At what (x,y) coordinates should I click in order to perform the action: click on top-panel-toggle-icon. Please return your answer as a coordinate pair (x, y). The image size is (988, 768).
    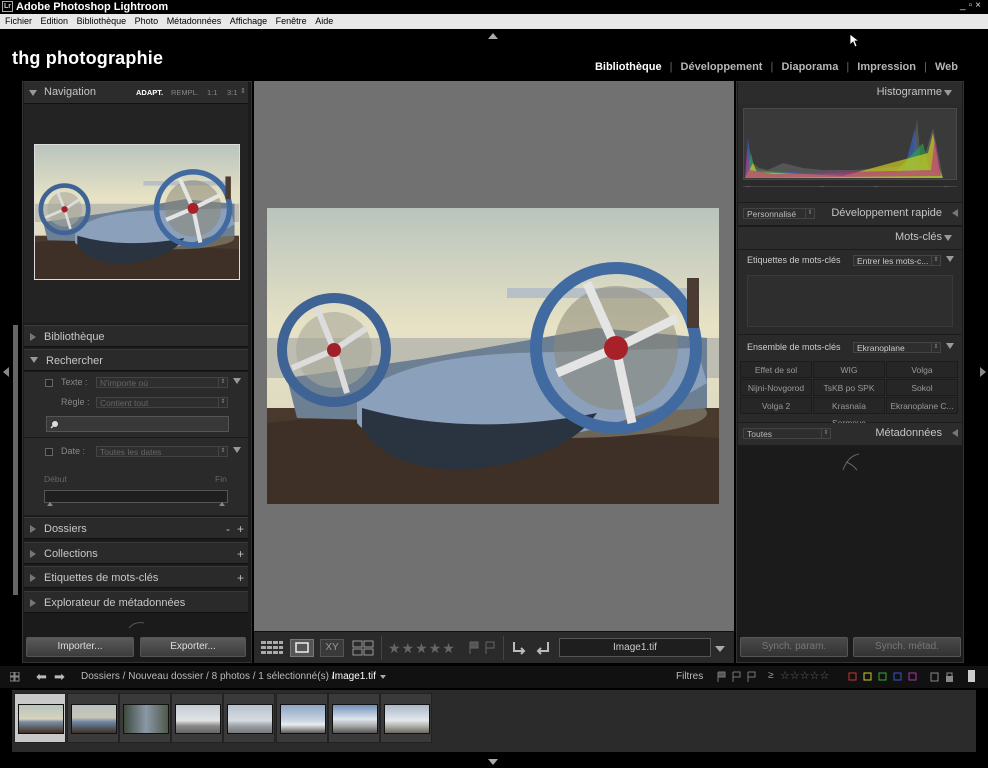
    Looking at the image, I should click on (493, 36).